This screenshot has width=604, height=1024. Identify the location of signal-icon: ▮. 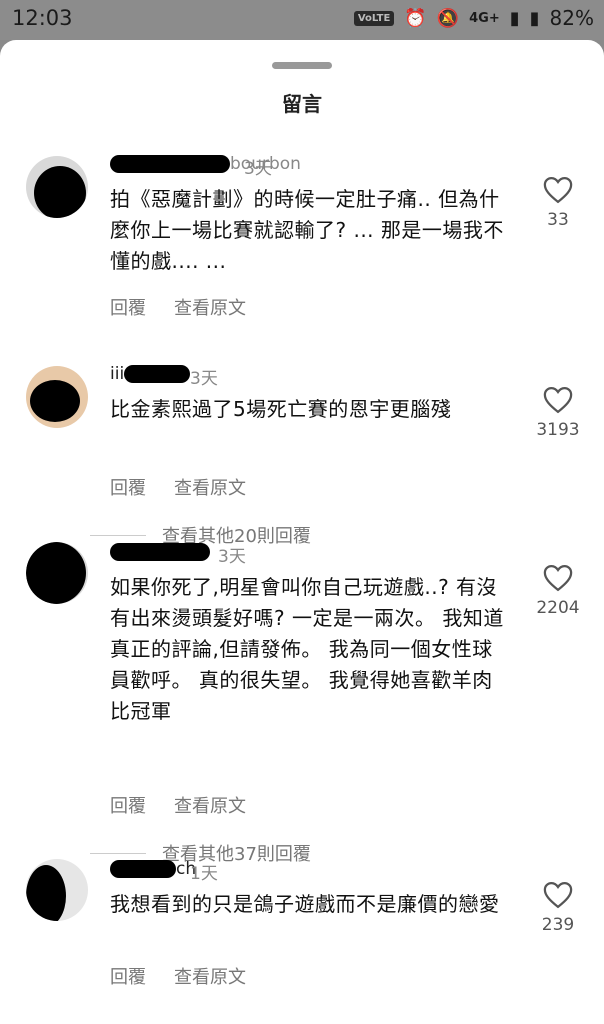
(514, 18).